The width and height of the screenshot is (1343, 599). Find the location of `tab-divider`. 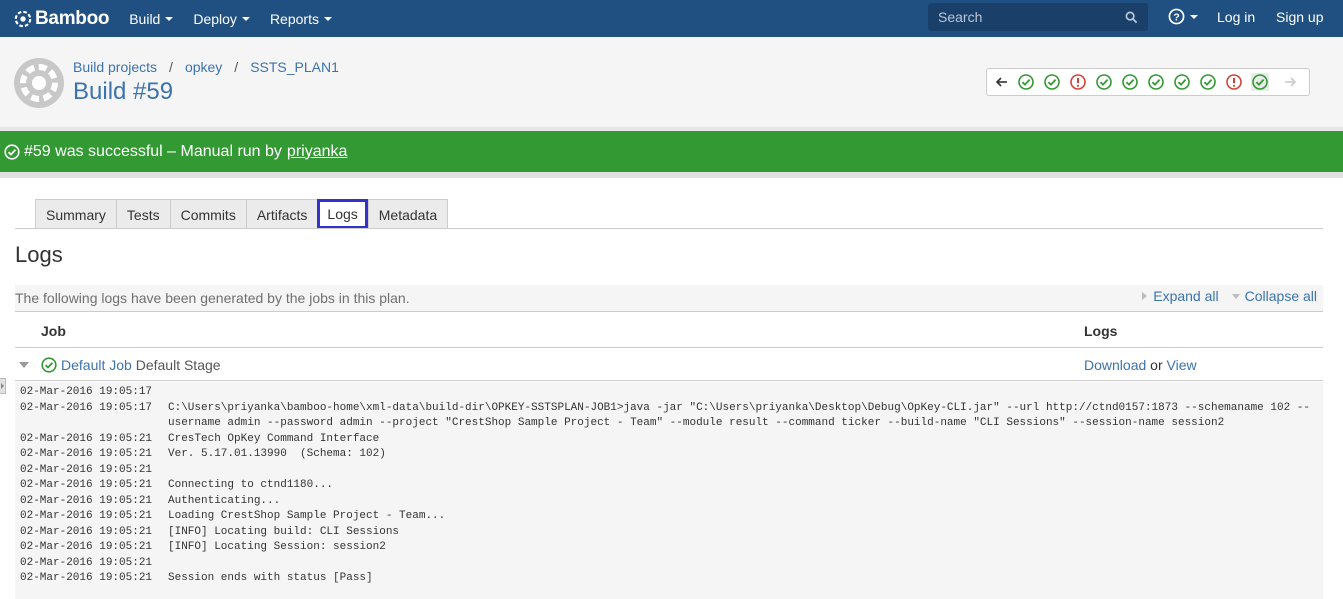

tab-divider is located at coordinates (669, 228).